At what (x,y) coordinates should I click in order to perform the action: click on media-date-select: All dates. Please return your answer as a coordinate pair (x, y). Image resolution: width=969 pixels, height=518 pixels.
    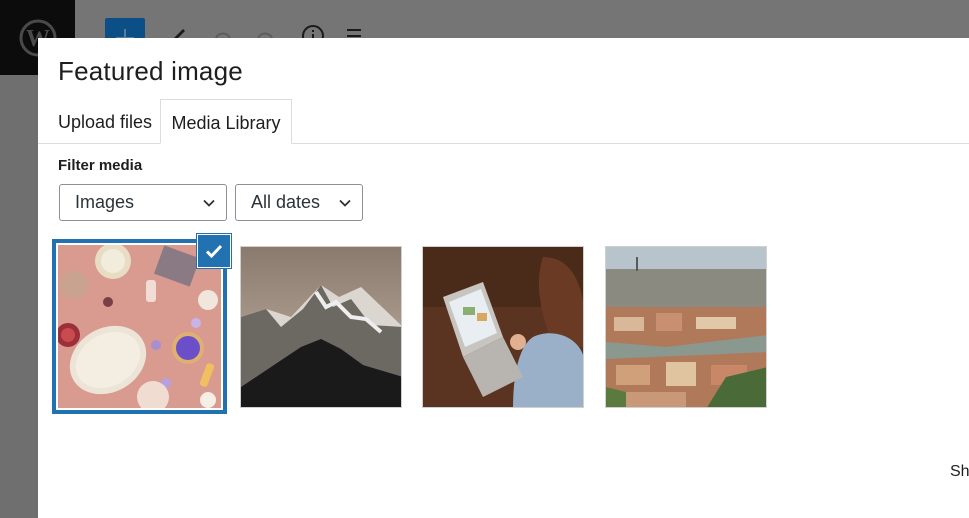
    Looking at the image, I should click on (299, 202).